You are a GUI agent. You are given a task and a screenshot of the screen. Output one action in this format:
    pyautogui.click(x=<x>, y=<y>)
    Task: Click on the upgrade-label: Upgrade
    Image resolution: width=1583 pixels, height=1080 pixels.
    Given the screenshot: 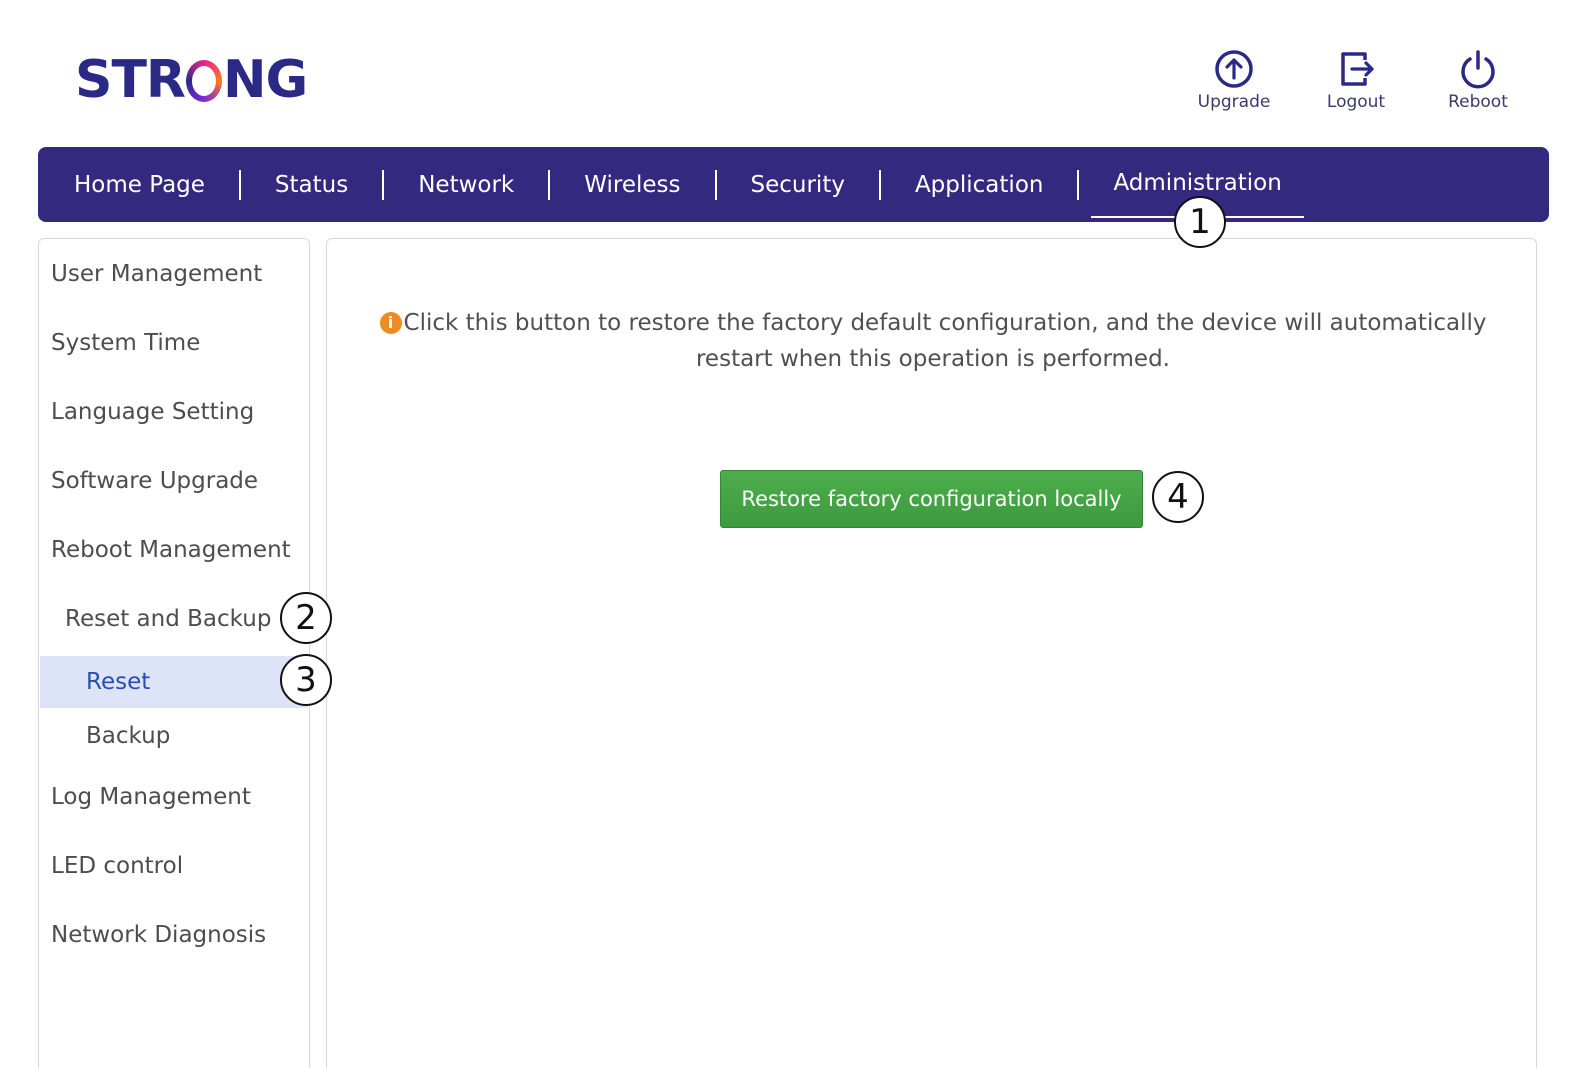 What is the action you would take?
    pyautogui.click(x=1234, y=102)
    